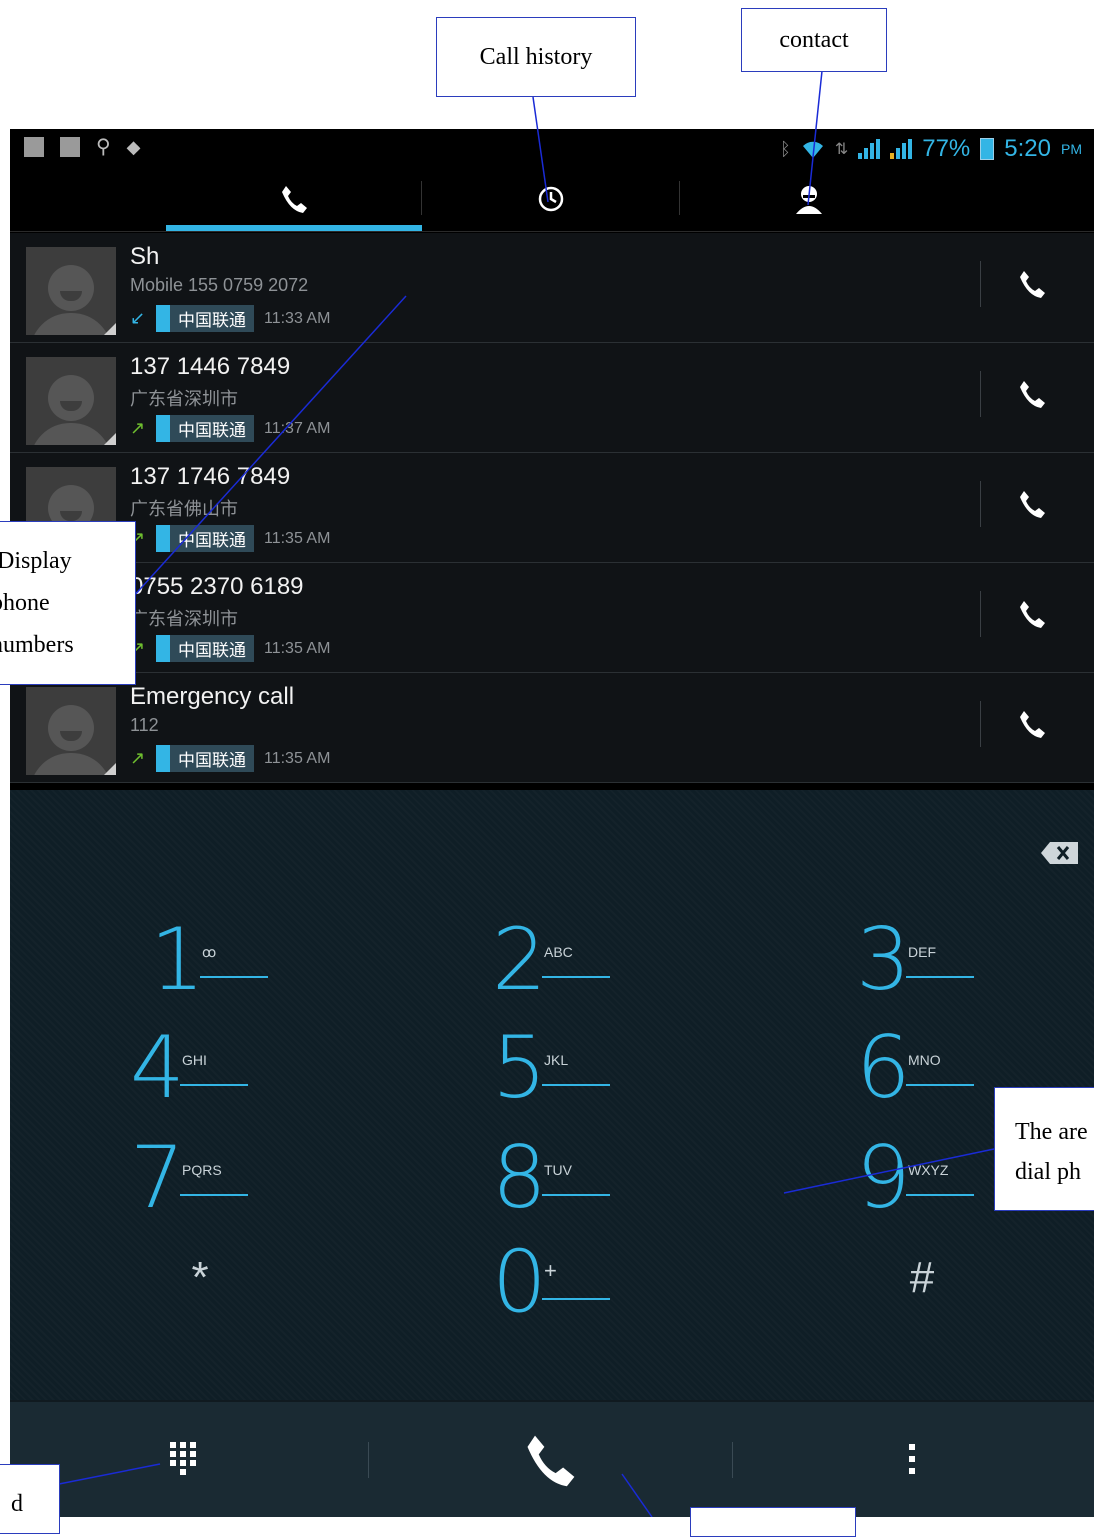  Describe the element at coordinates (70, 147) in the screenshot. I see `gallery-icon` at that location.